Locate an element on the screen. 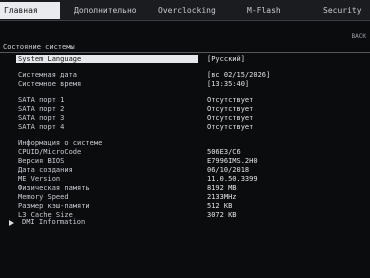 The width and height of the screenshot is (370, 278). sata-port-label: SATA порт 4 is located at coordinates (41, 127).